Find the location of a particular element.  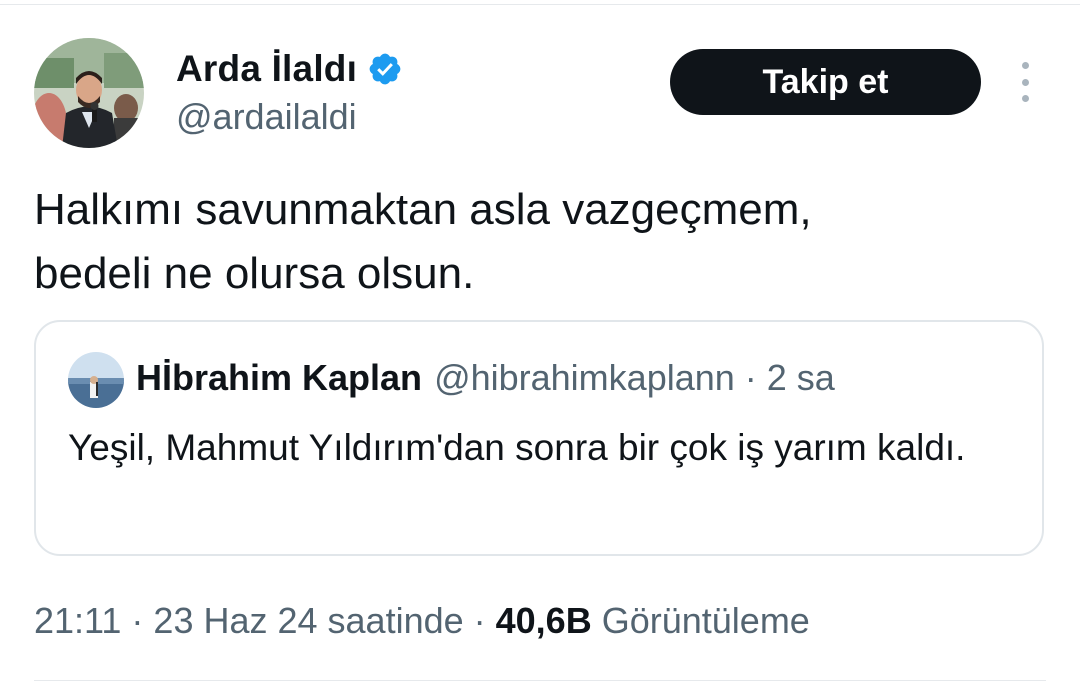

follow-button: Takip et is located at coordinates (825, 82).